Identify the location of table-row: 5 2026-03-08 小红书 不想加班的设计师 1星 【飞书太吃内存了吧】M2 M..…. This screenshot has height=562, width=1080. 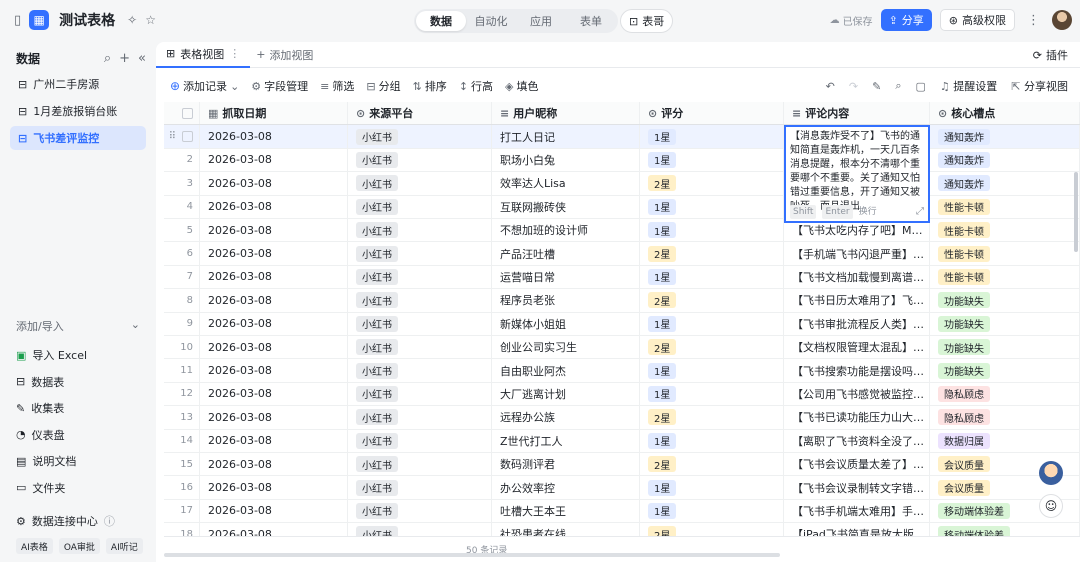
(622, 231).